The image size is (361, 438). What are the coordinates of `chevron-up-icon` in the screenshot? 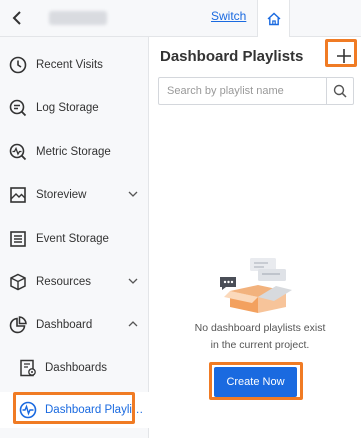 It's located at (133, 324).